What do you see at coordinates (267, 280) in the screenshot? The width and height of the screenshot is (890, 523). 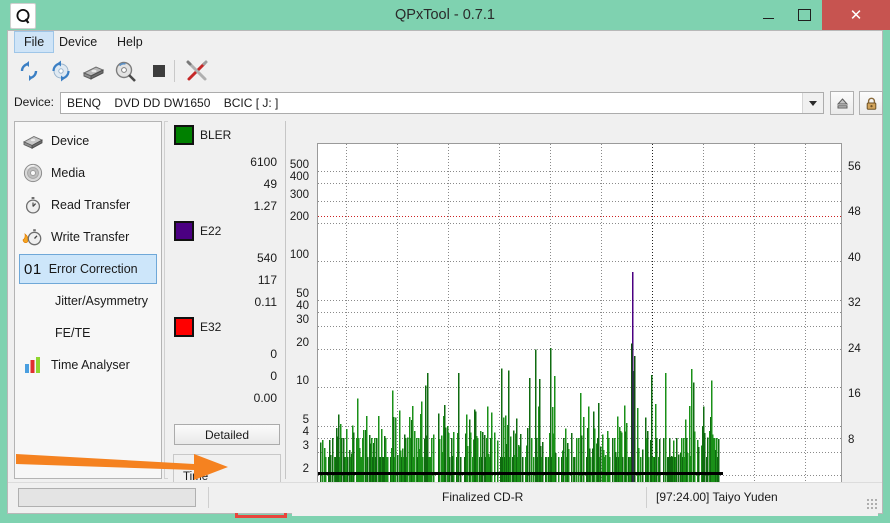 I see `e22-avg-value: 117` at bounding box center [267, 280].